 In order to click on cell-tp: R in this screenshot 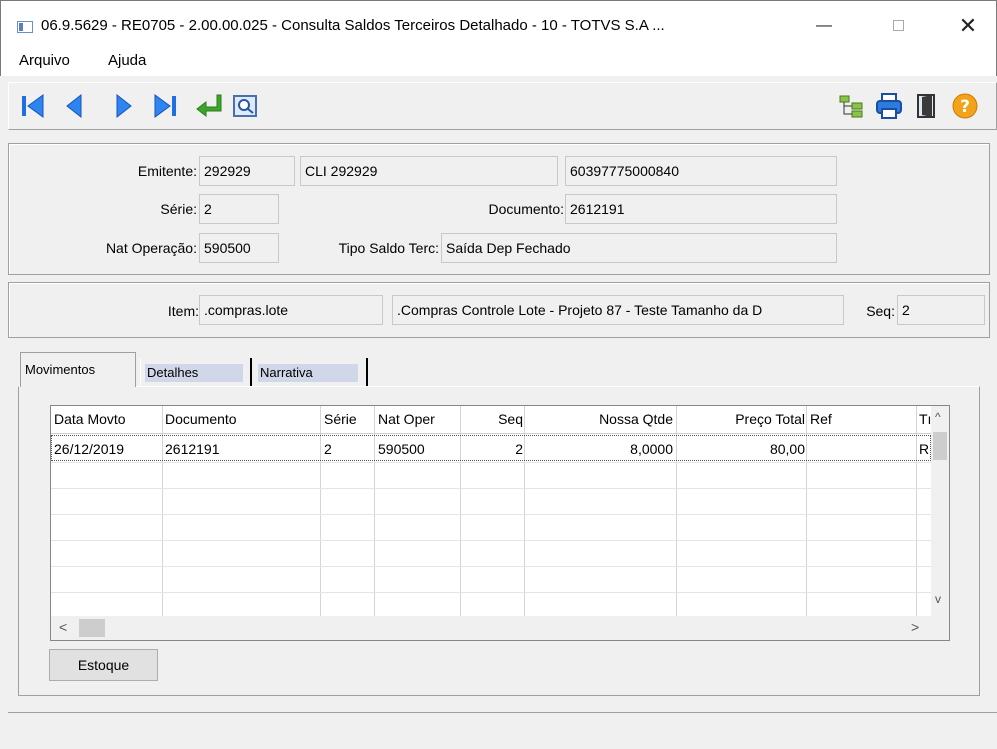, I will do `click(924, 449)`.